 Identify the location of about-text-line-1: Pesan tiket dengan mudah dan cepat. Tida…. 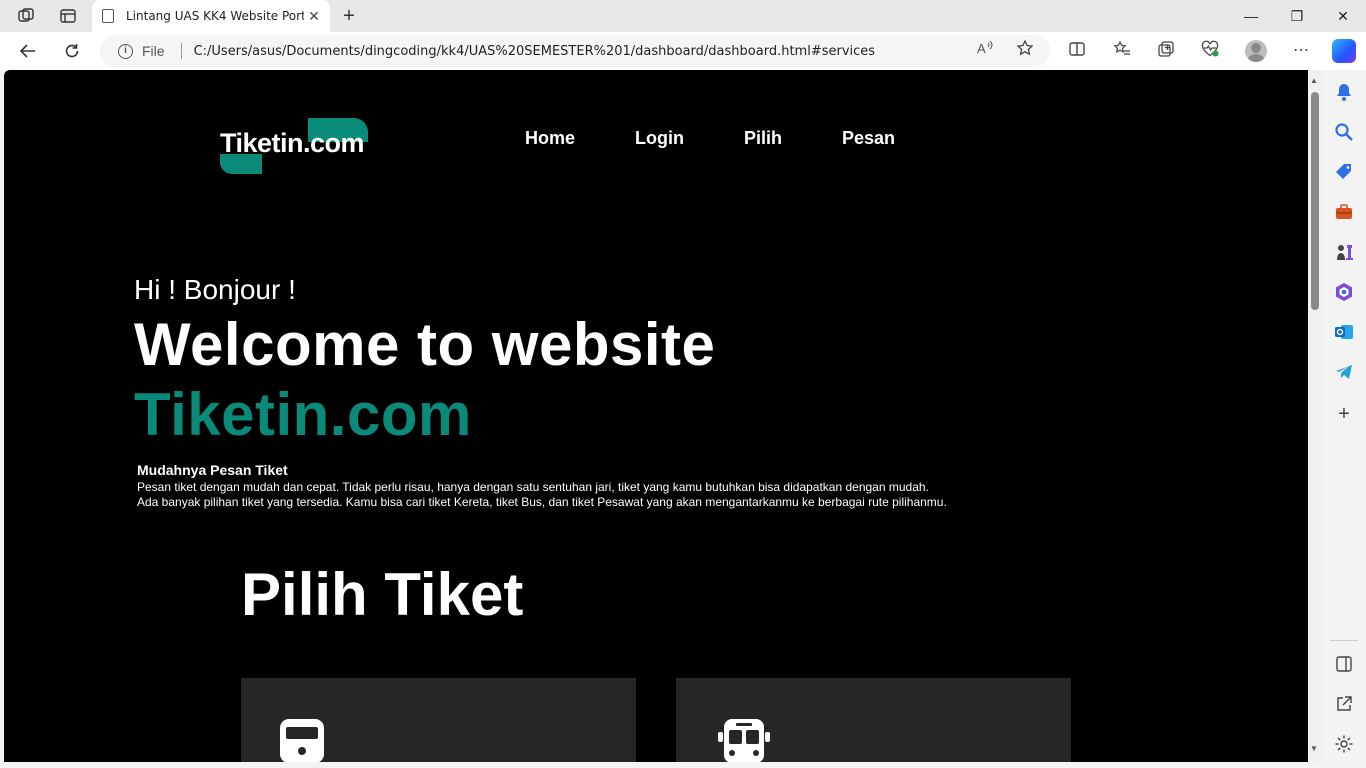
(533, 487).